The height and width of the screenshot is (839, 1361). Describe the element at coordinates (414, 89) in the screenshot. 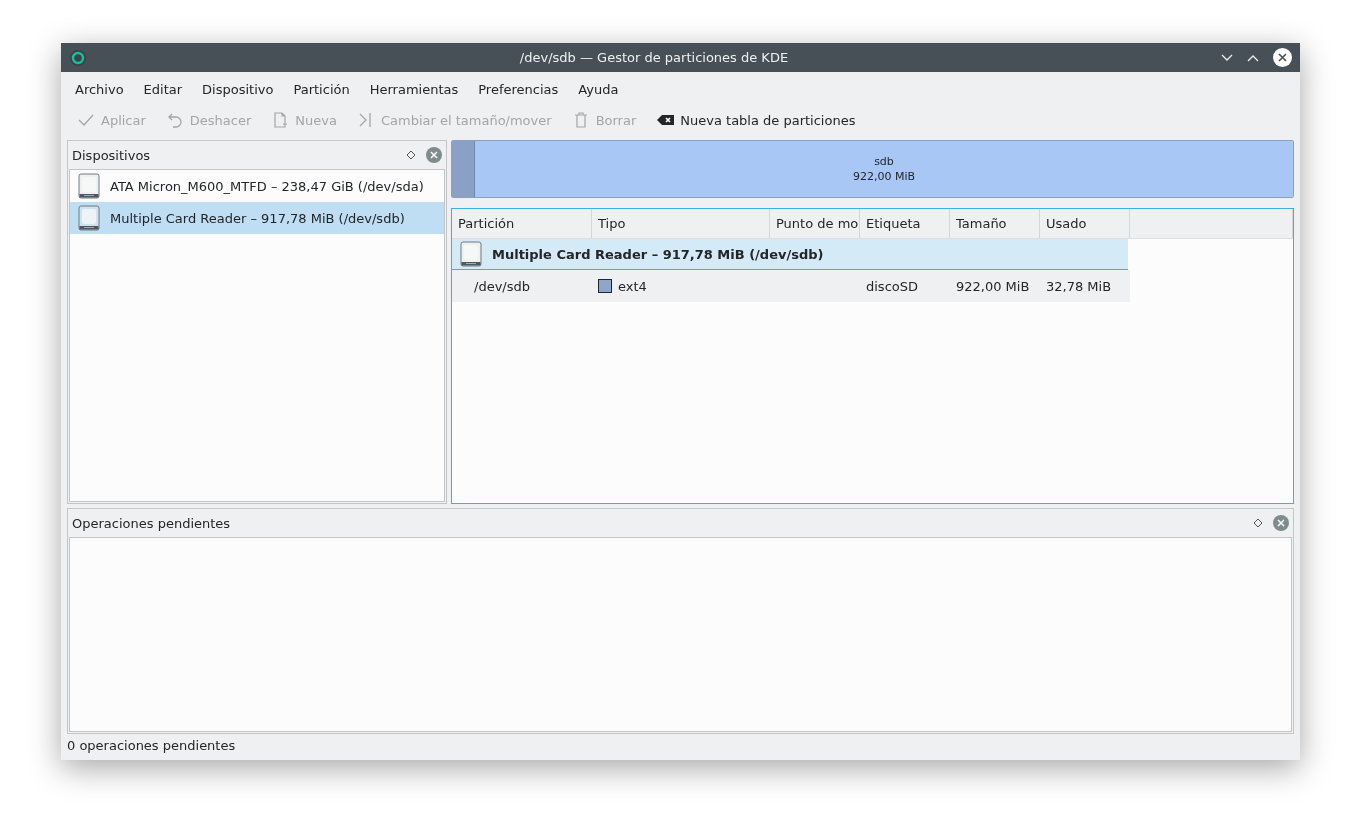

I see `menu-item: Herramientas` at that location.